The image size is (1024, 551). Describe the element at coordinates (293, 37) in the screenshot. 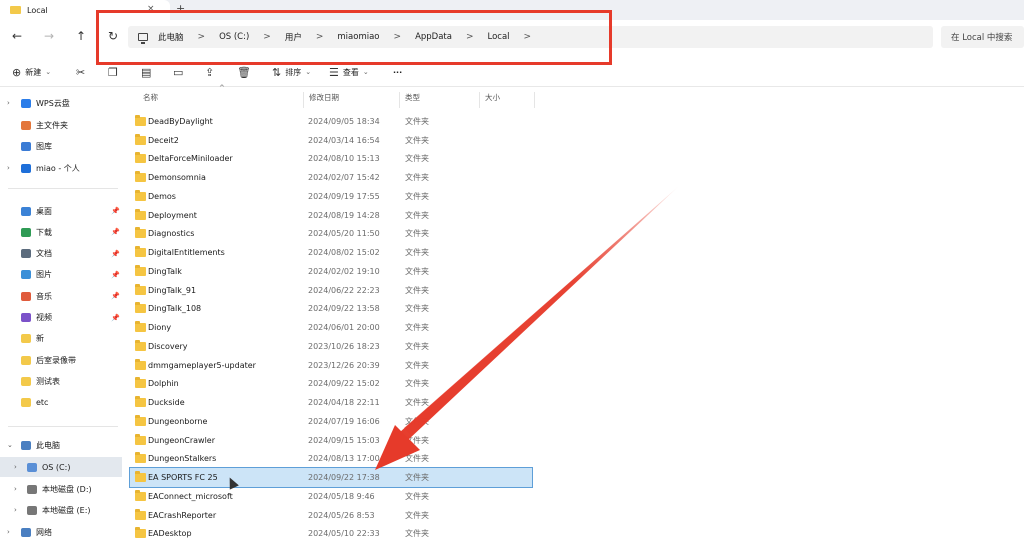

I see `breadcrumb-item: 用户` at that location.